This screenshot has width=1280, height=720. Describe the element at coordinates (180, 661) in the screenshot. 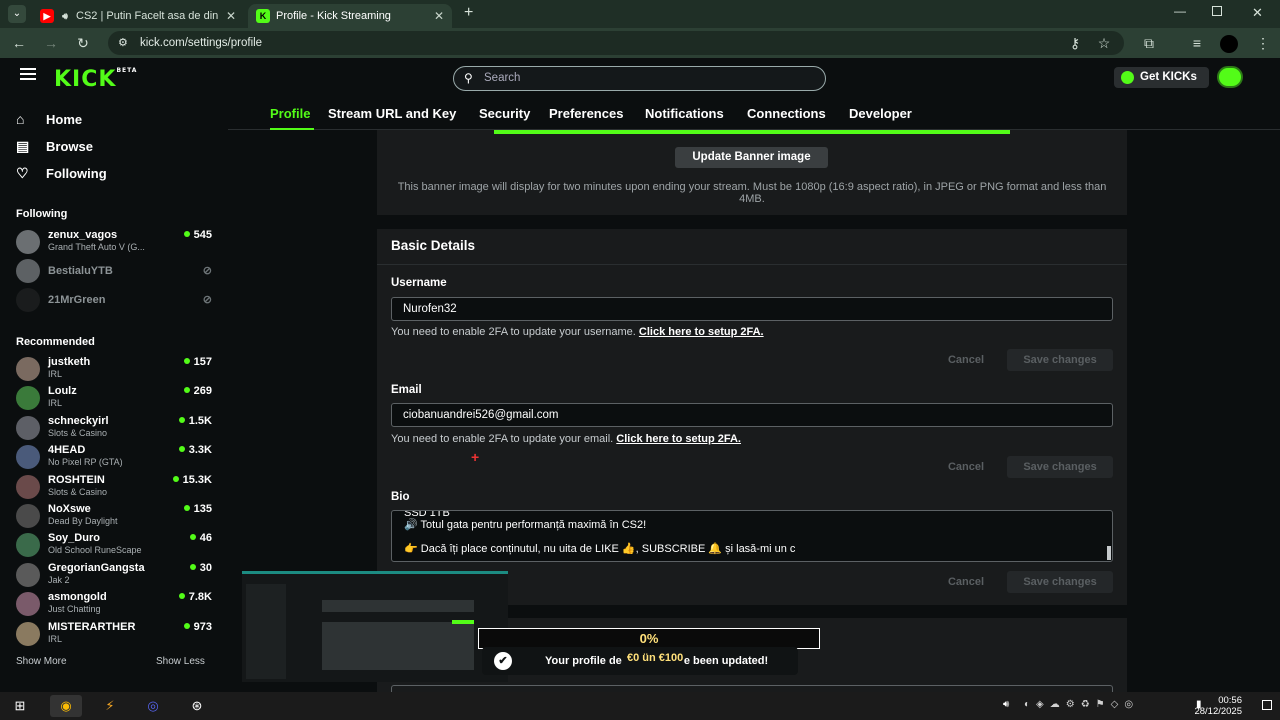

I see `show-less-button: Show Less` at that location.